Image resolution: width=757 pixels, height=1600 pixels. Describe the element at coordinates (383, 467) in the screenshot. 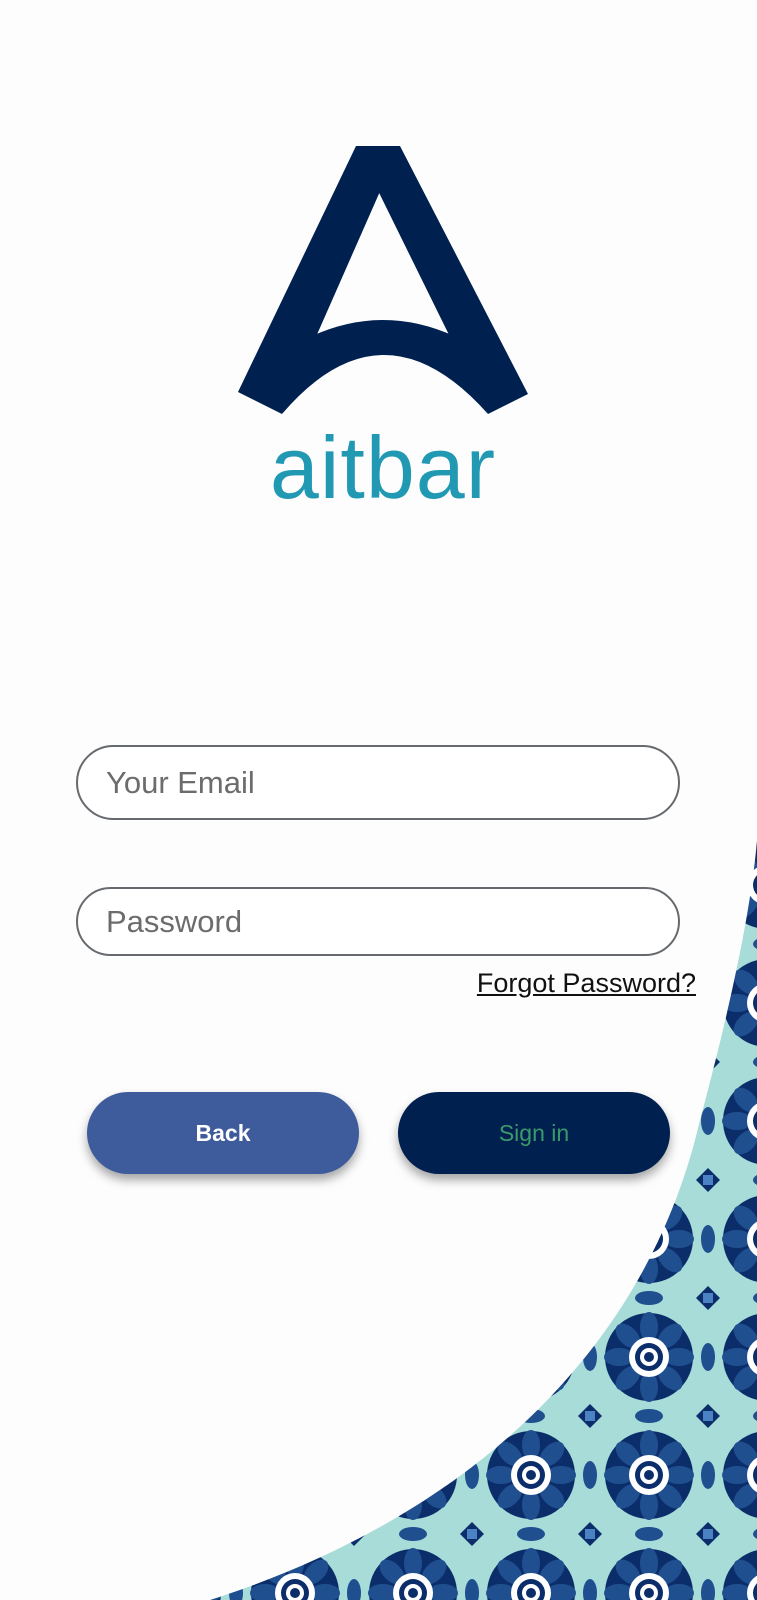

I see `brand-wordmark: aitbar` at that location.